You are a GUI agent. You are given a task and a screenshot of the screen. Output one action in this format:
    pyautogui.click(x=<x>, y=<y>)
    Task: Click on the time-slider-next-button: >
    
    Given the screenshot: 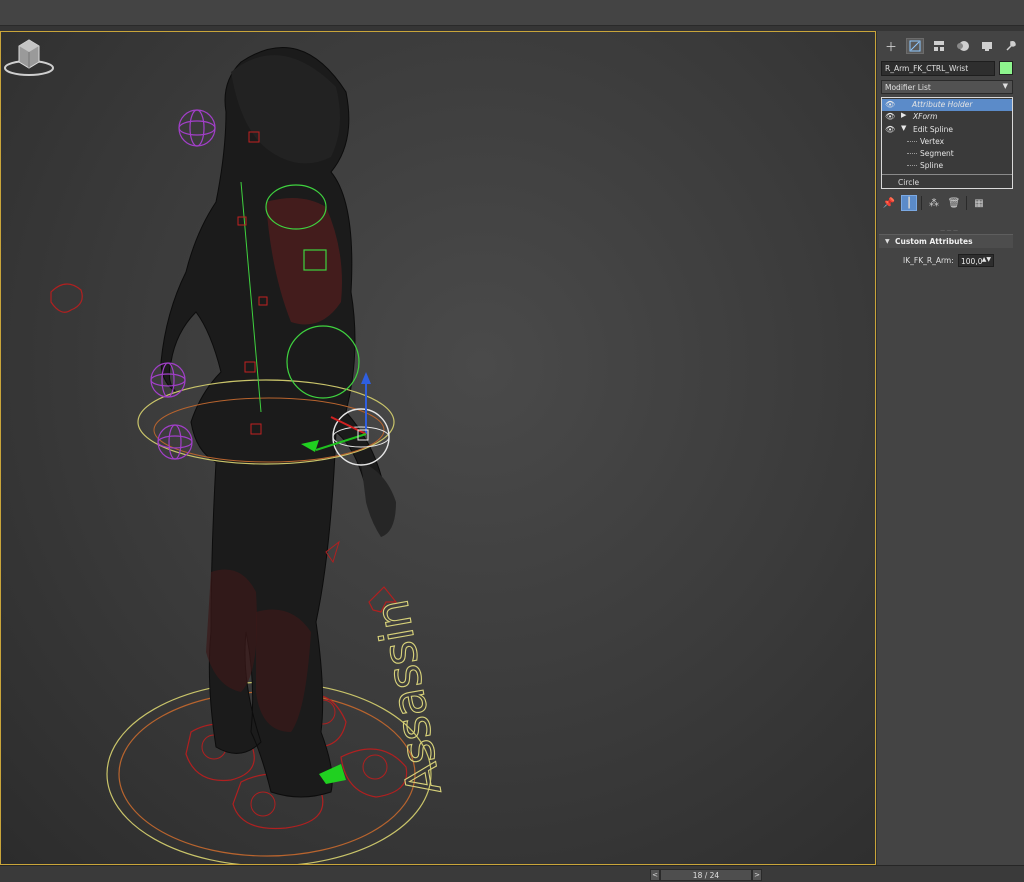 What is the action you would take?
    pyautogui.click(x=757, y=875)
    